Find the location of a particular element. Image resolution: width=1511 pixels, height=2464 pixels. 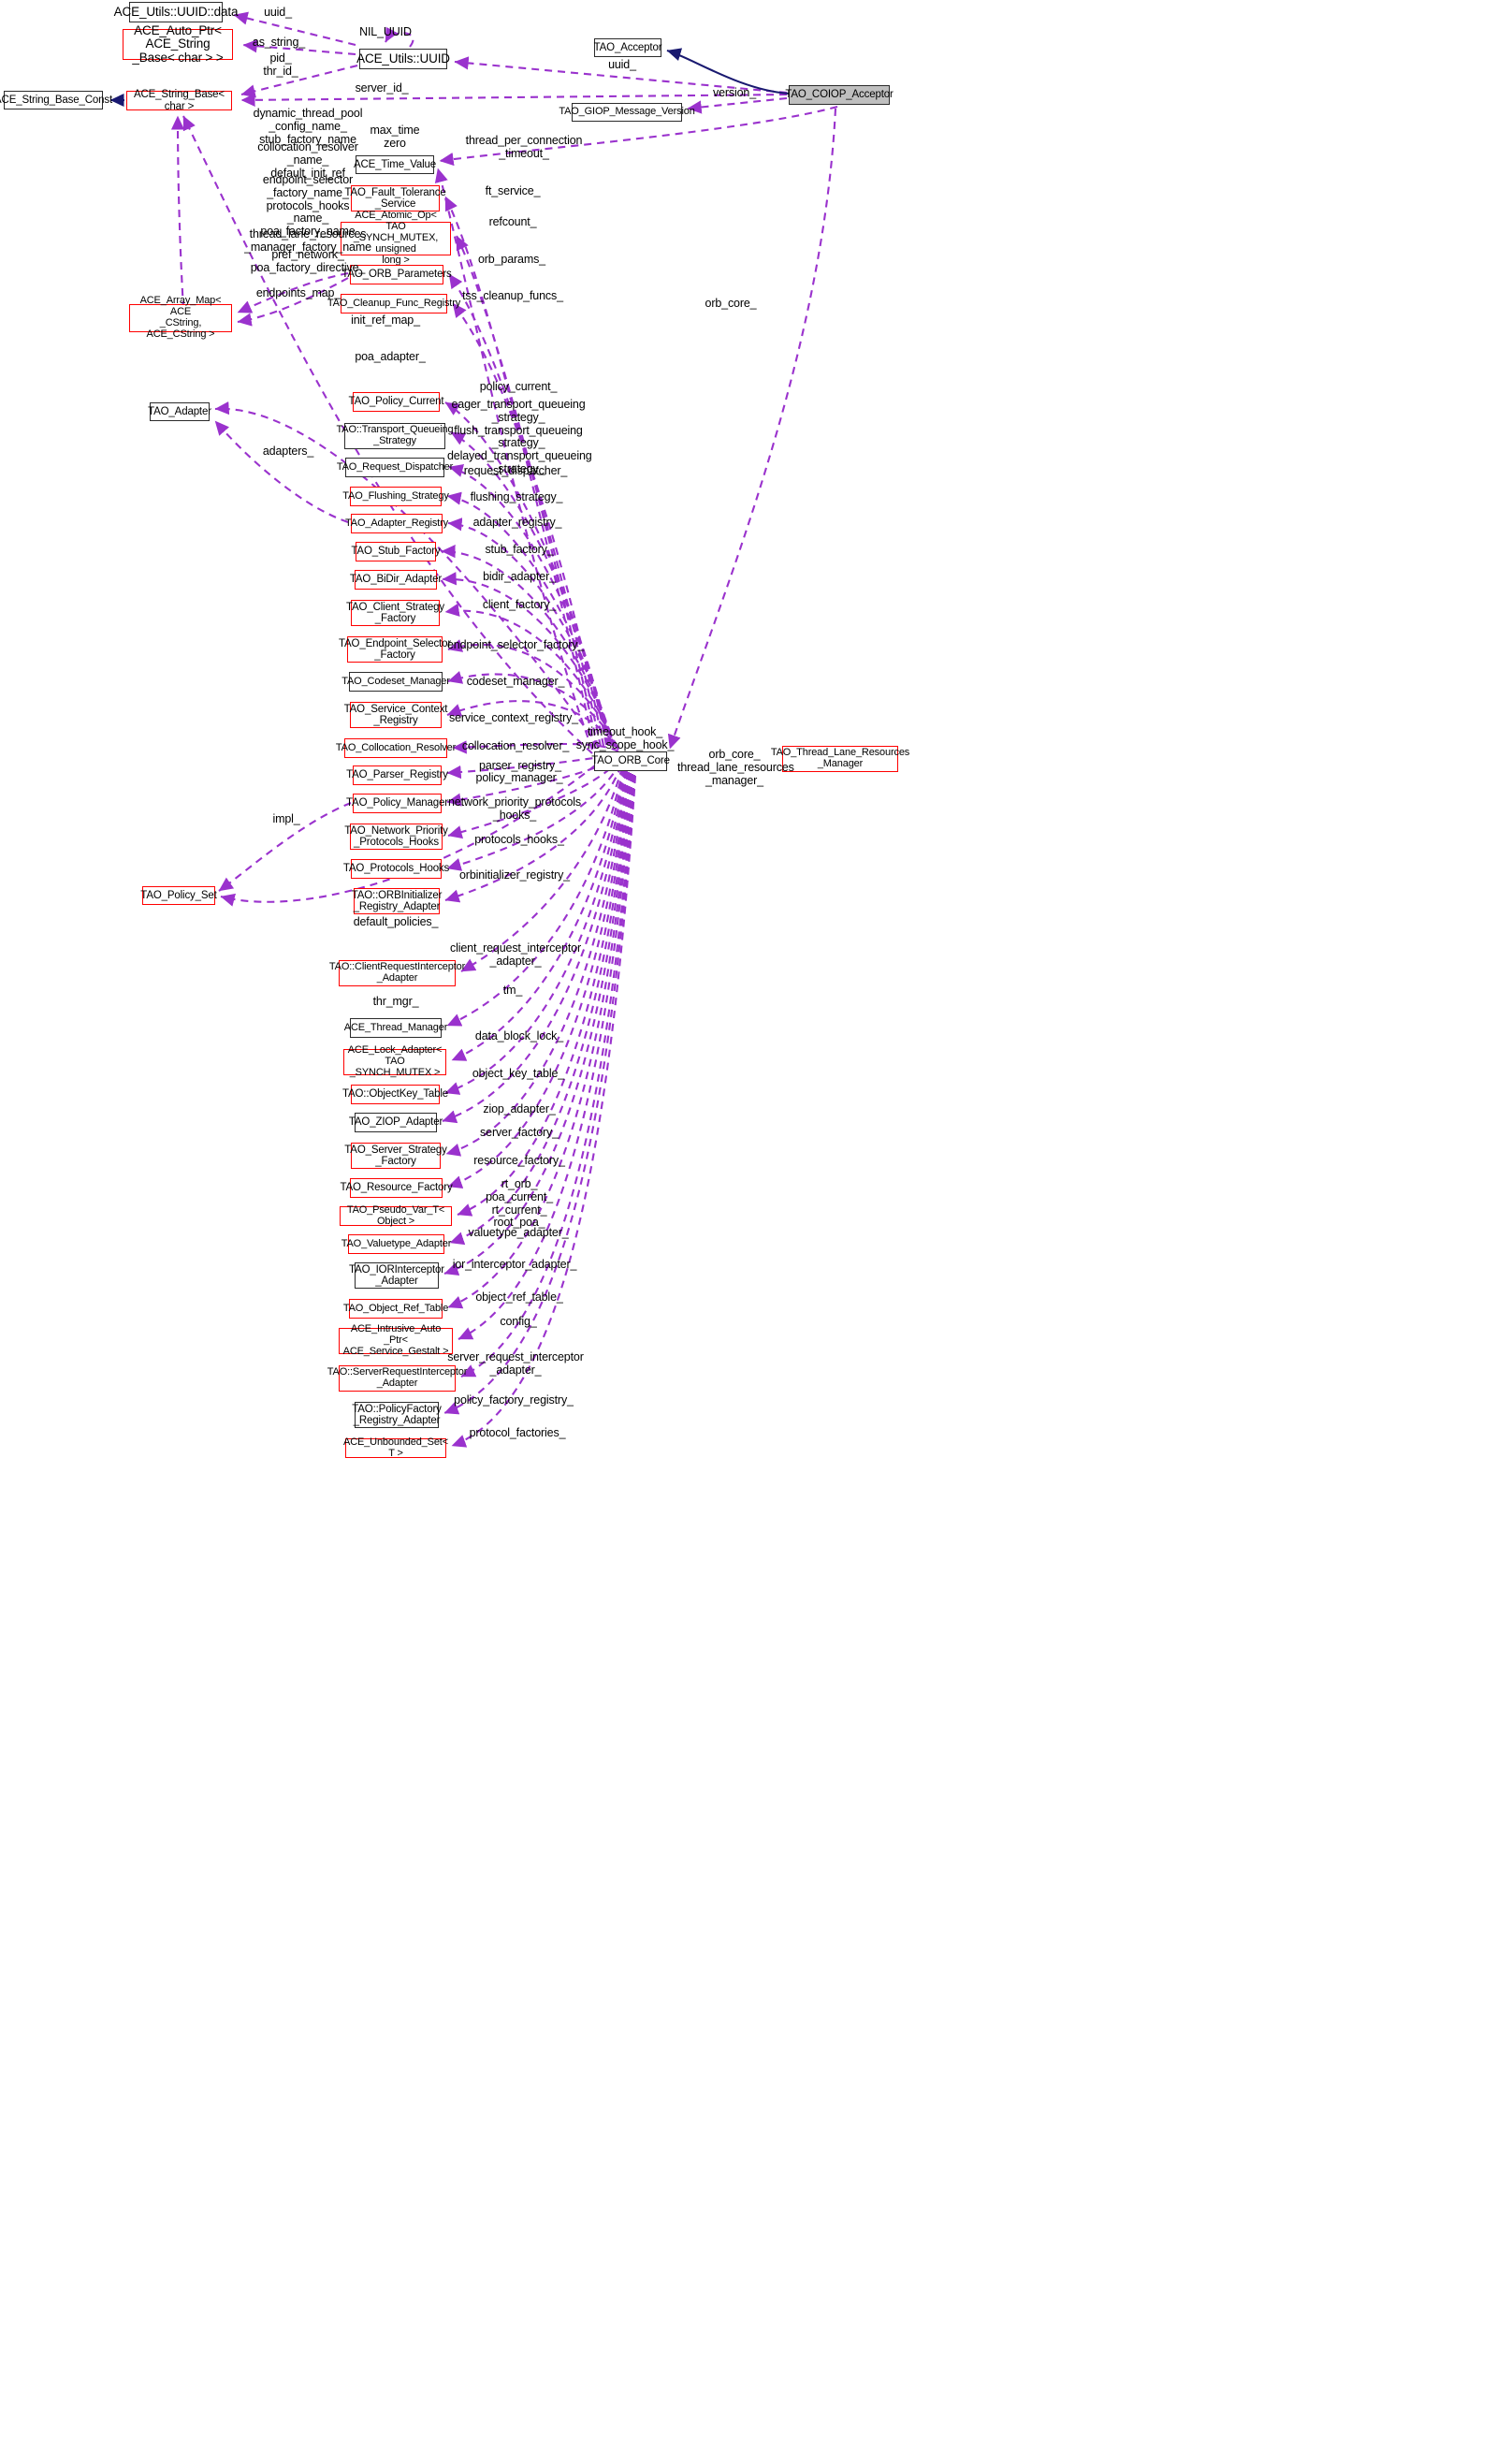

node-tao-orbinitializer-registry-adapter: TAO::ORBInitializer _Registry_Adapter is located at coordinates (397, 901).